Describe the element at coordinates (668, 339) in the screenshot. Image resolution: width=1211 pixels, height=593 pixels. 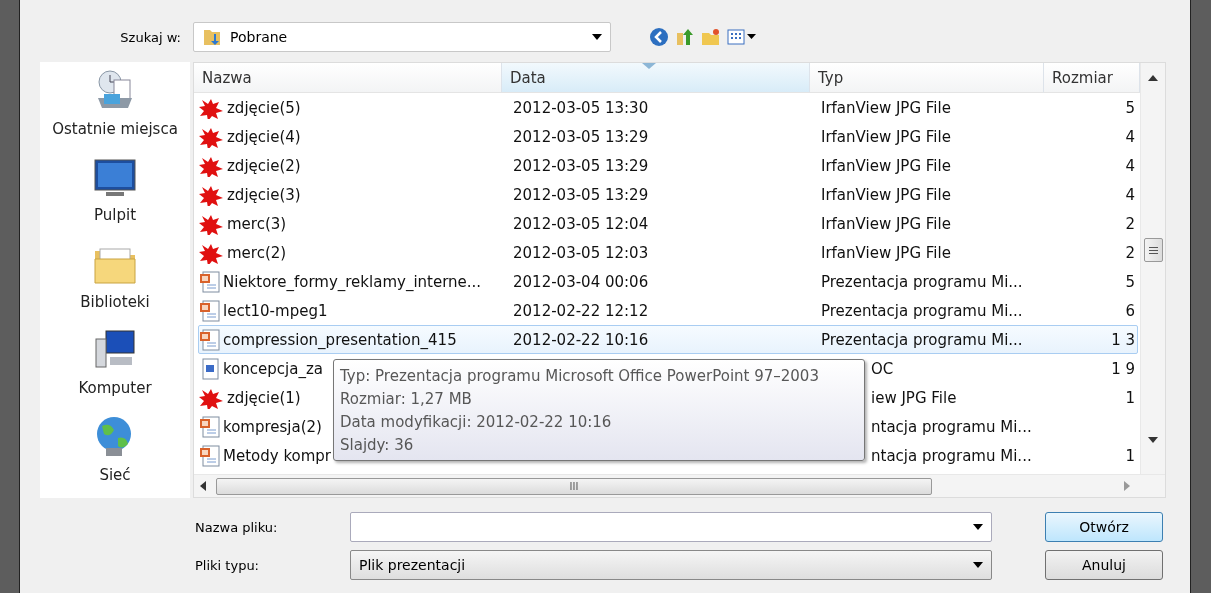
I see `file-row: compression_presentation_415 2012-02-22 10:16 Prezentacja programu Mi... 1 3` at that location.